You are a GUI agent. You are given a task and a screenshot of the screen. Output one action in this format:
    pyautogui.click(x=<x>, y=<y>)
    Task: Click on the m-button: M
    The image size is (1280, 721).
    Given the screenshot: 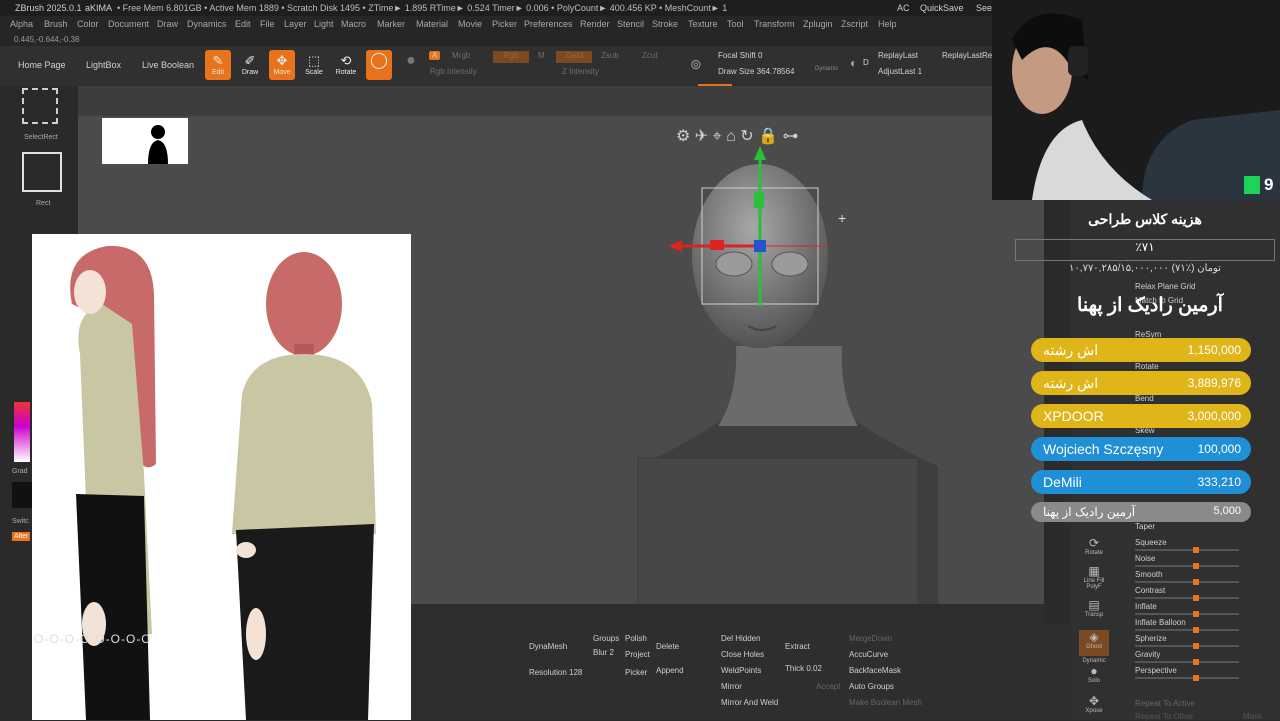 What is the action you would take?
    pyautogui.click(x=541, y=55)
    